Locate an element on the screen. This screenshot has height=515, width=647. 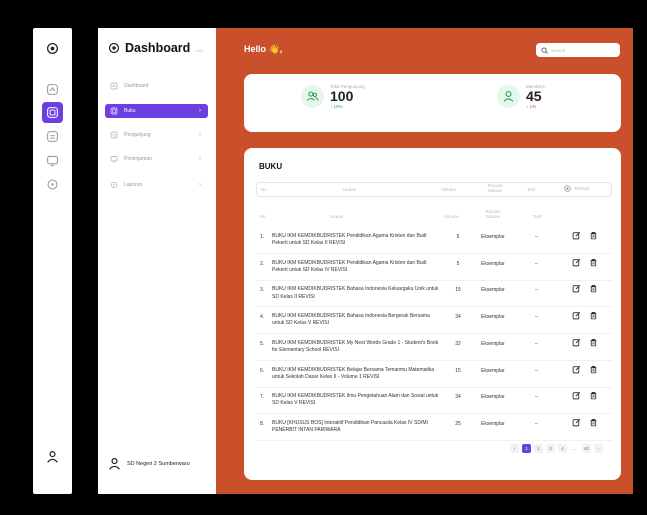
rail-dashboard-icon is located at coordinates (52, 89).